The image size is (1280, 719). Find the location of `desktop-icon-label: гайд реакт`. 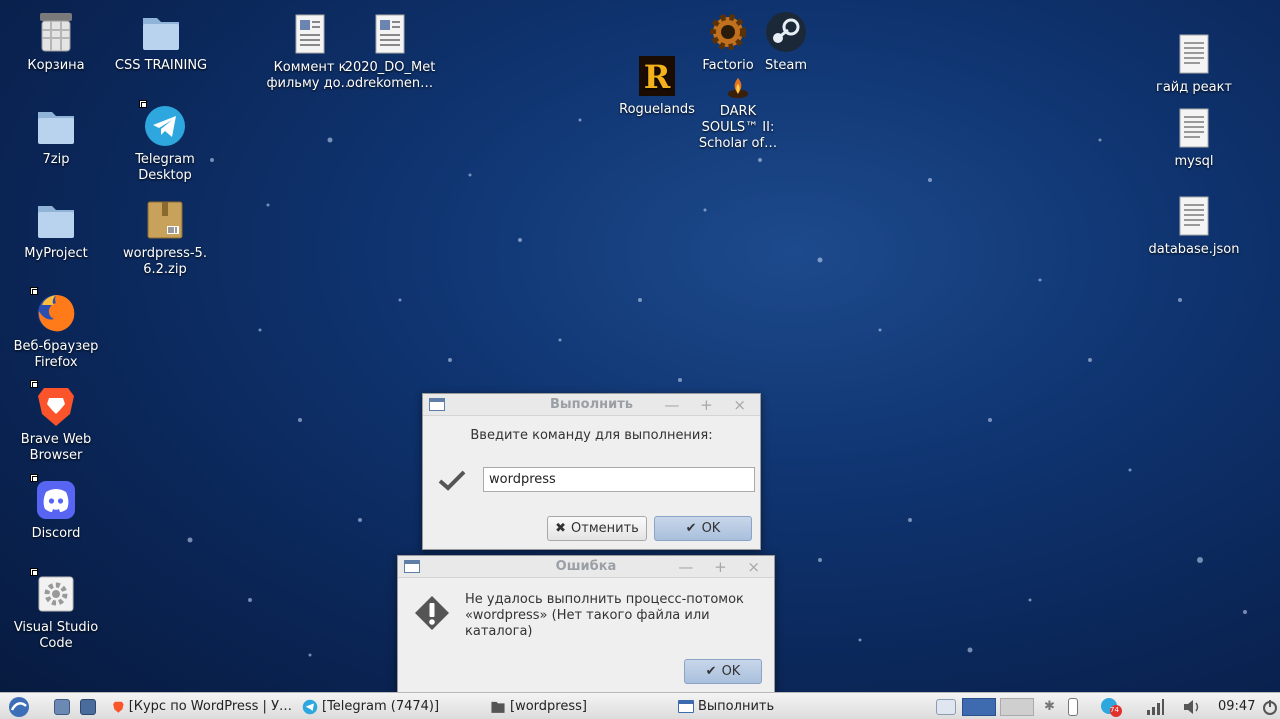

desktop-icon-label: гайд реакт is located at coordinates (1193, 87).